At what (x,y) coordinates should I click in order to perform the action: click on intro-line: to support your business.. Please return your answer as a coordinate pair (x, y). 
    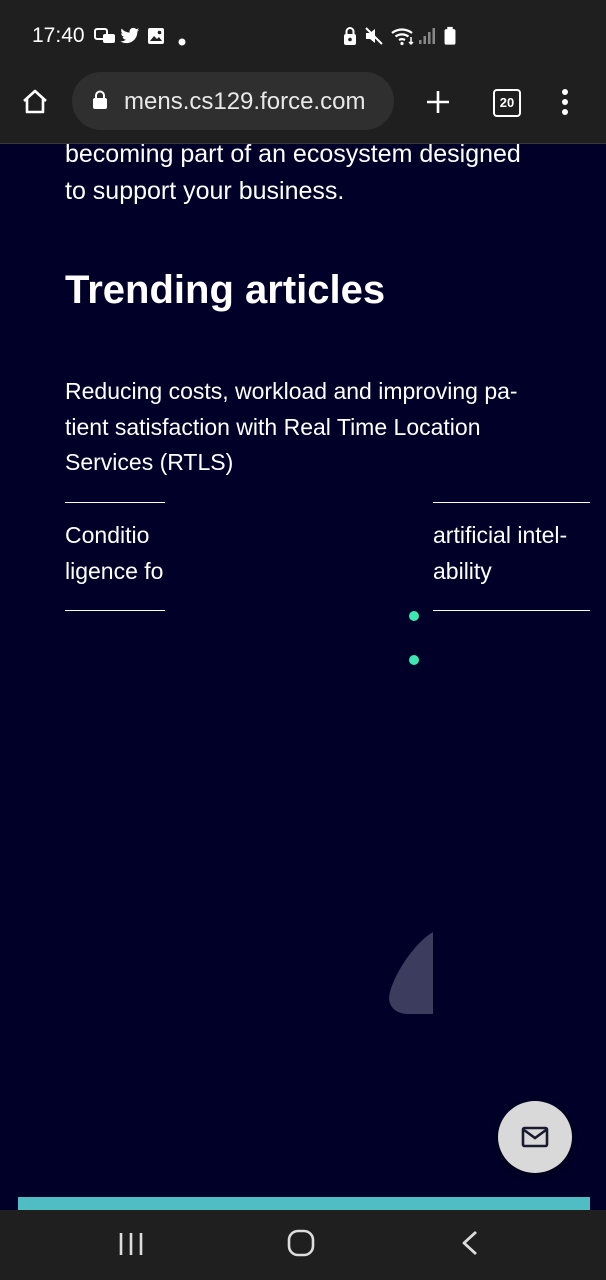
    Looking at the image, I should click on (205, 191).